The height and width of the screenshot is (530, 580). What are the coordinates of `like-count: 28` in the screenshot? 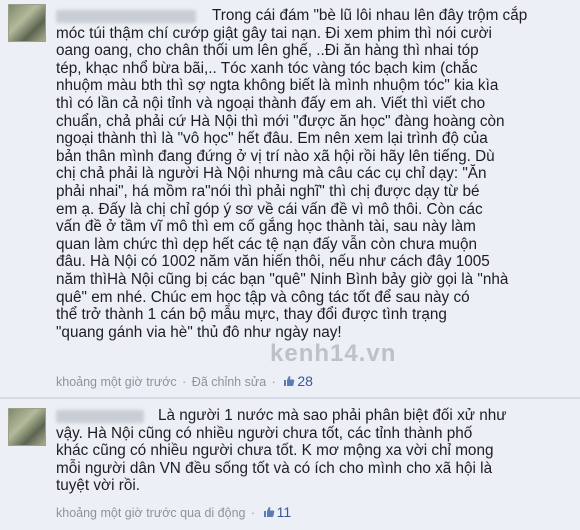 It's located at (297, 381).